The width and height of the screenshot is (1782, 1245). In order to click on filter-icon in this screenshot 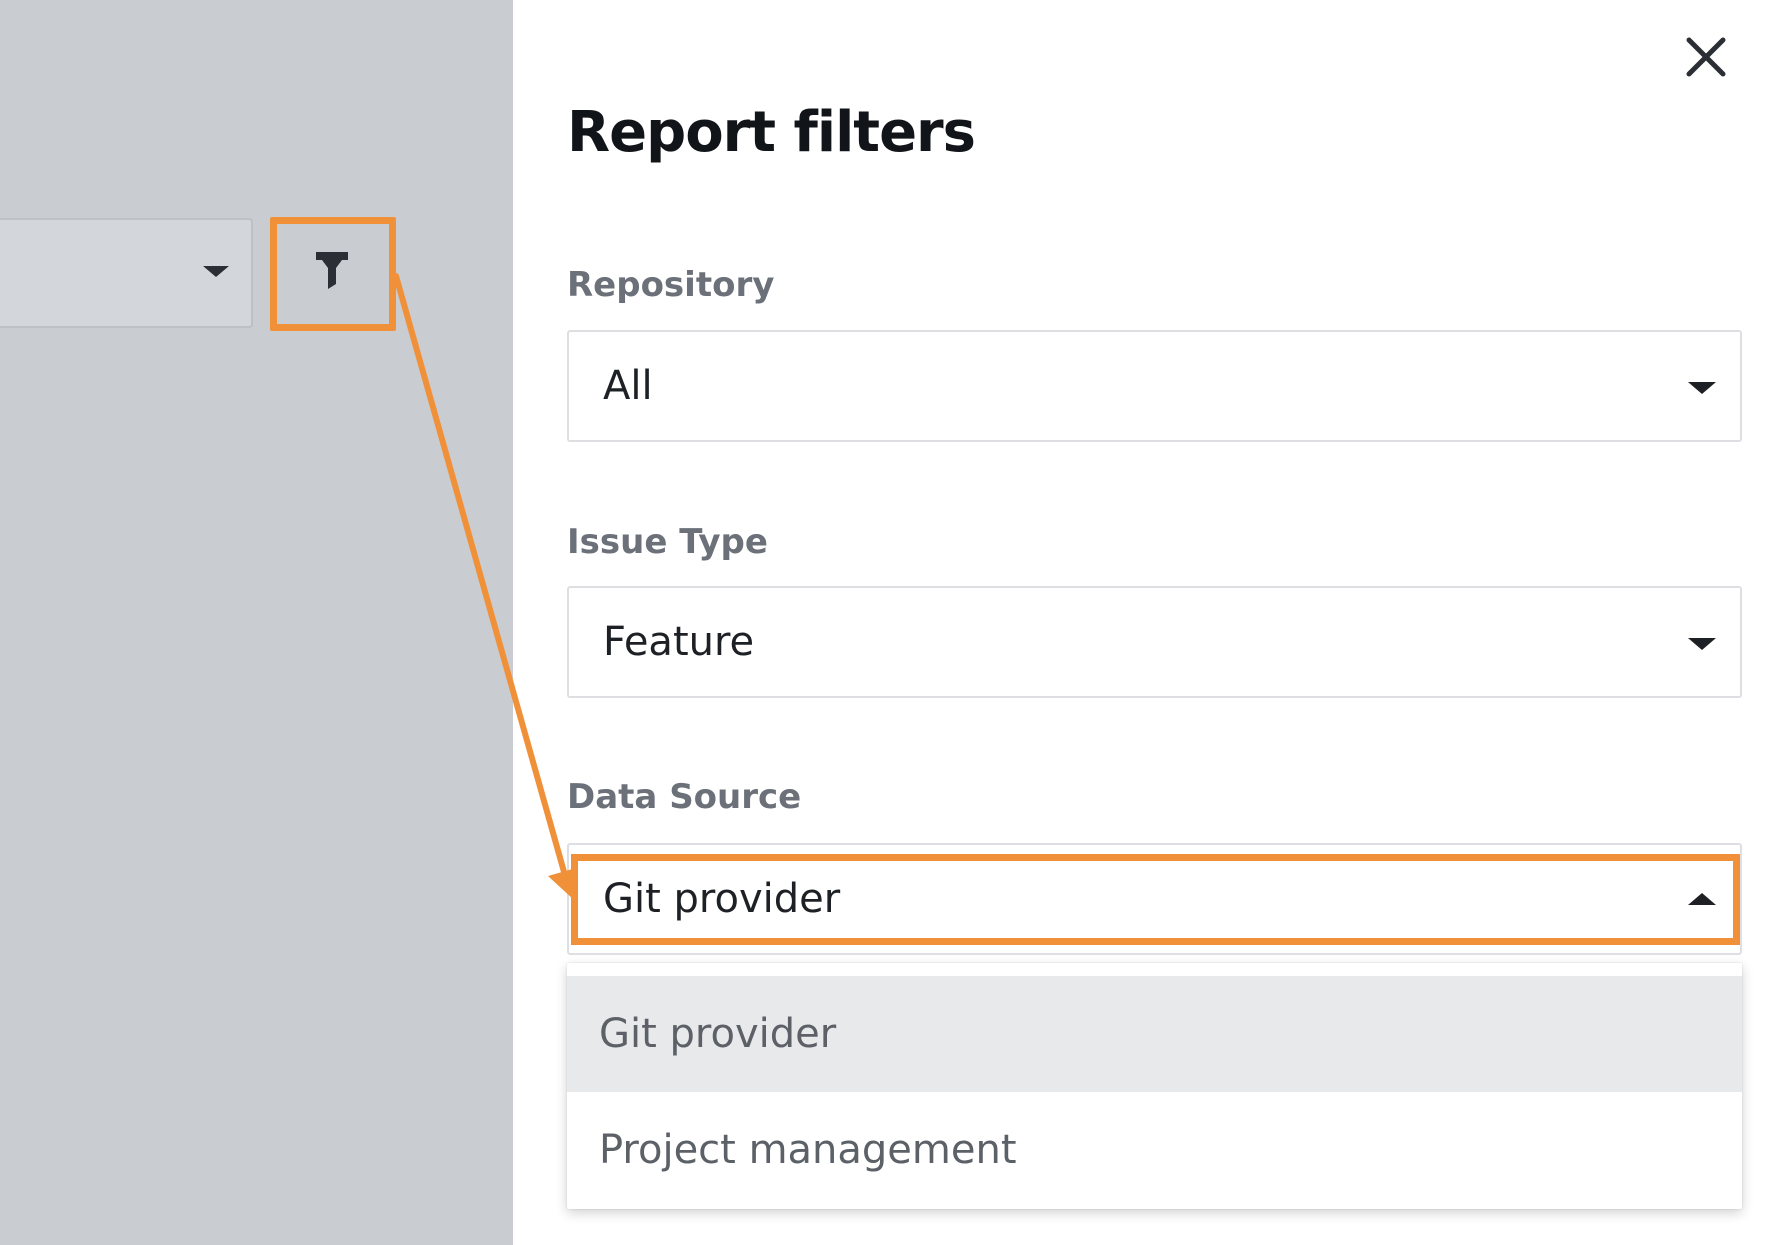, I will do `click(332, 270)`.